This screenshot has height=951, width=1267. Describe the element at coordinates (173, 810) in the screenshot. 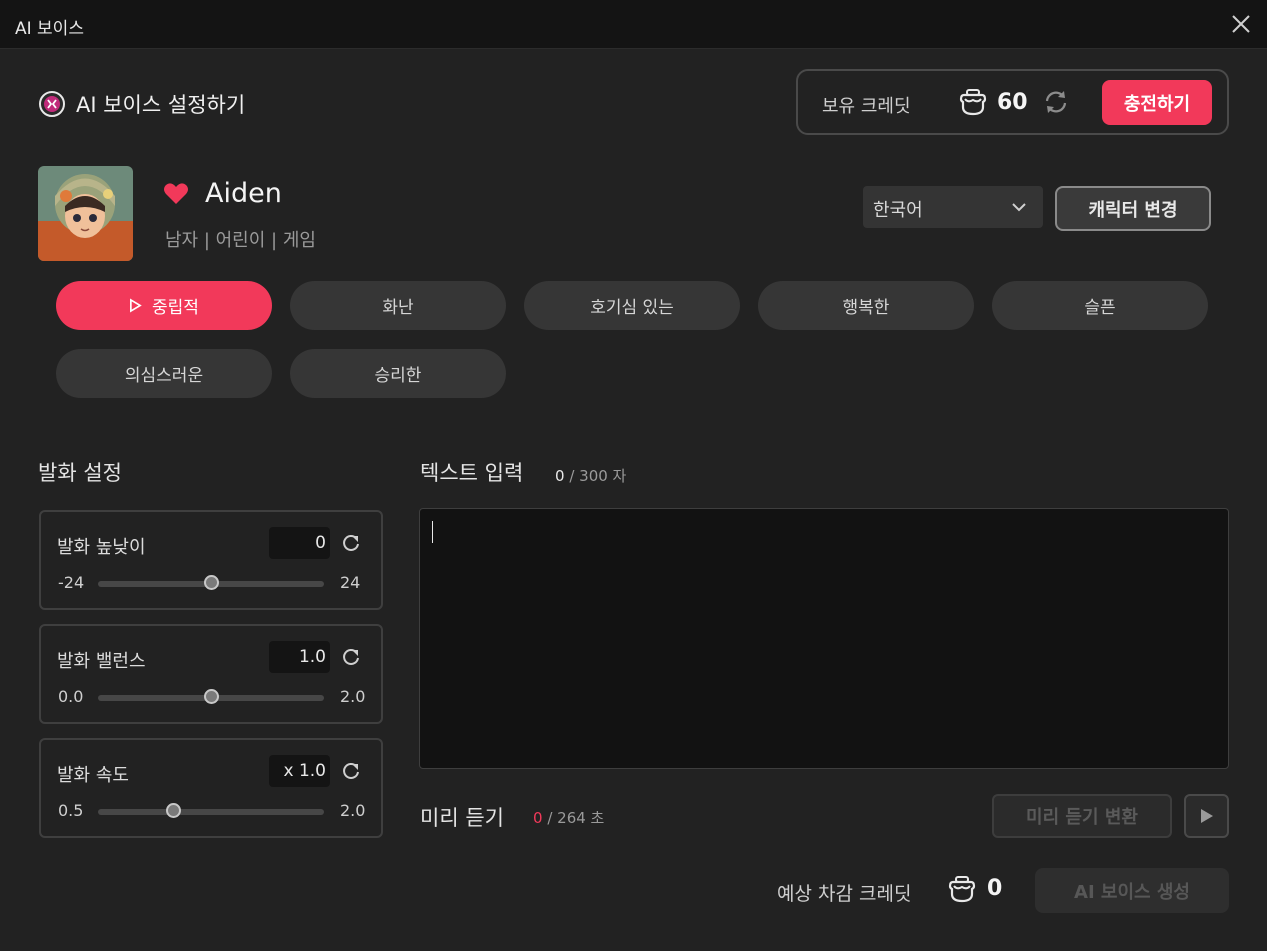

I see `speed-slider-thumb` at that location.